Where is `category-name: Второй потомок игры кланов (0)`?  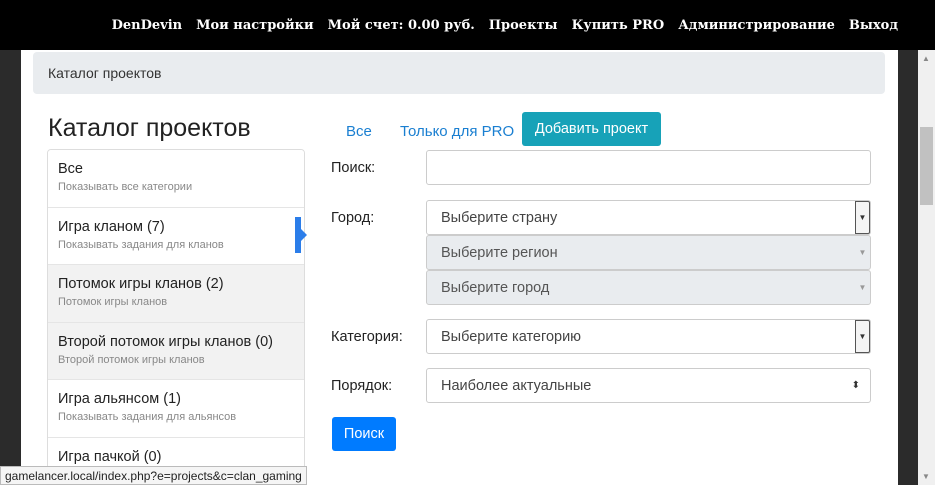 category-name: Второй потомок игры кланов (0) is located at coordinates (165, 341).